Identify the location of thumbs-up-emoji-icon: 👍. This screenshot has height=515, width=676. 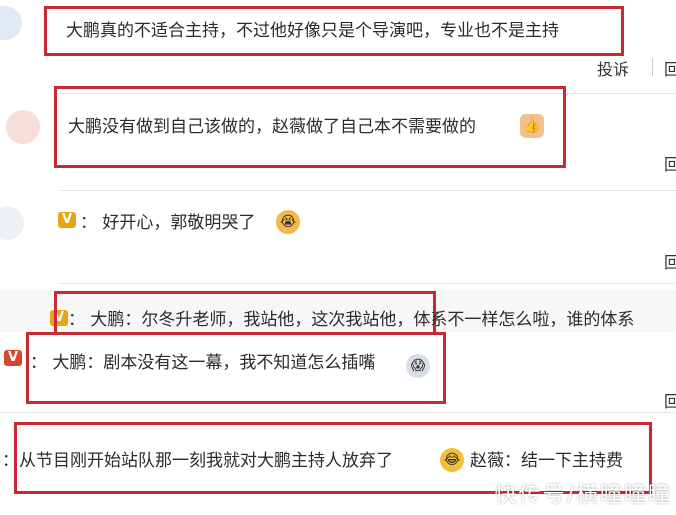
(532, 126).